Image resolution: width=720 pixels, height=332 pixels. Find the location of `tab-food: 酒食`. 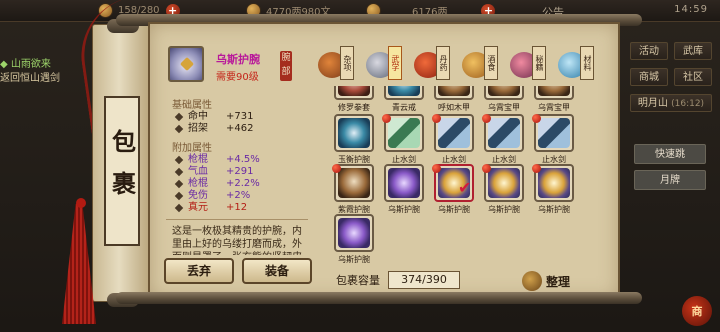

tab-food: 酒食 is located at coordinates (482, 64).